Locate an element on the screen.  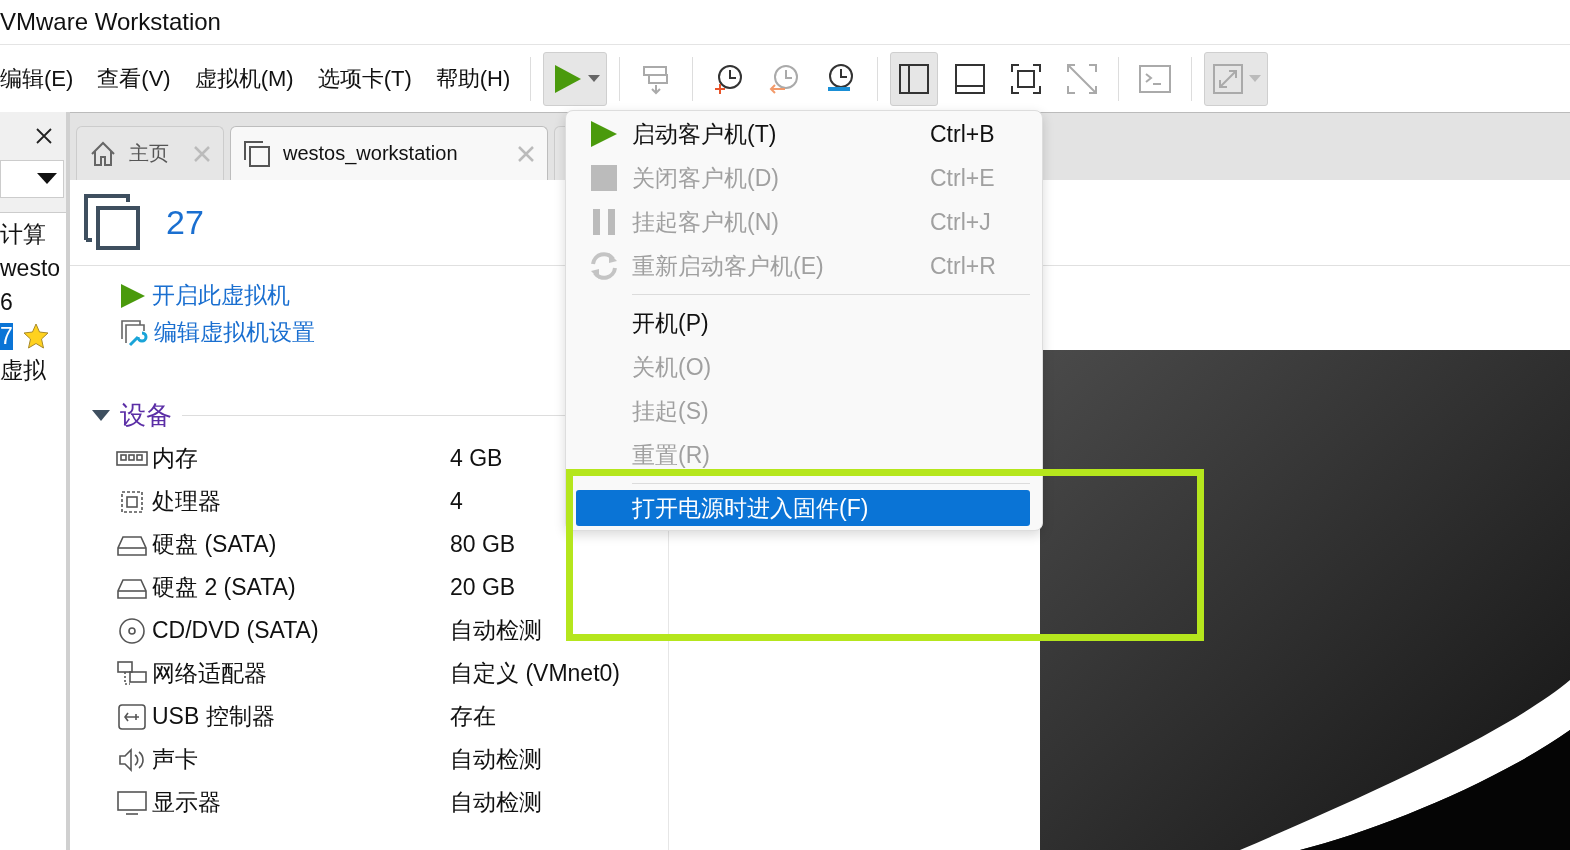
stretch-icon is located at coordinates (1228, 78).